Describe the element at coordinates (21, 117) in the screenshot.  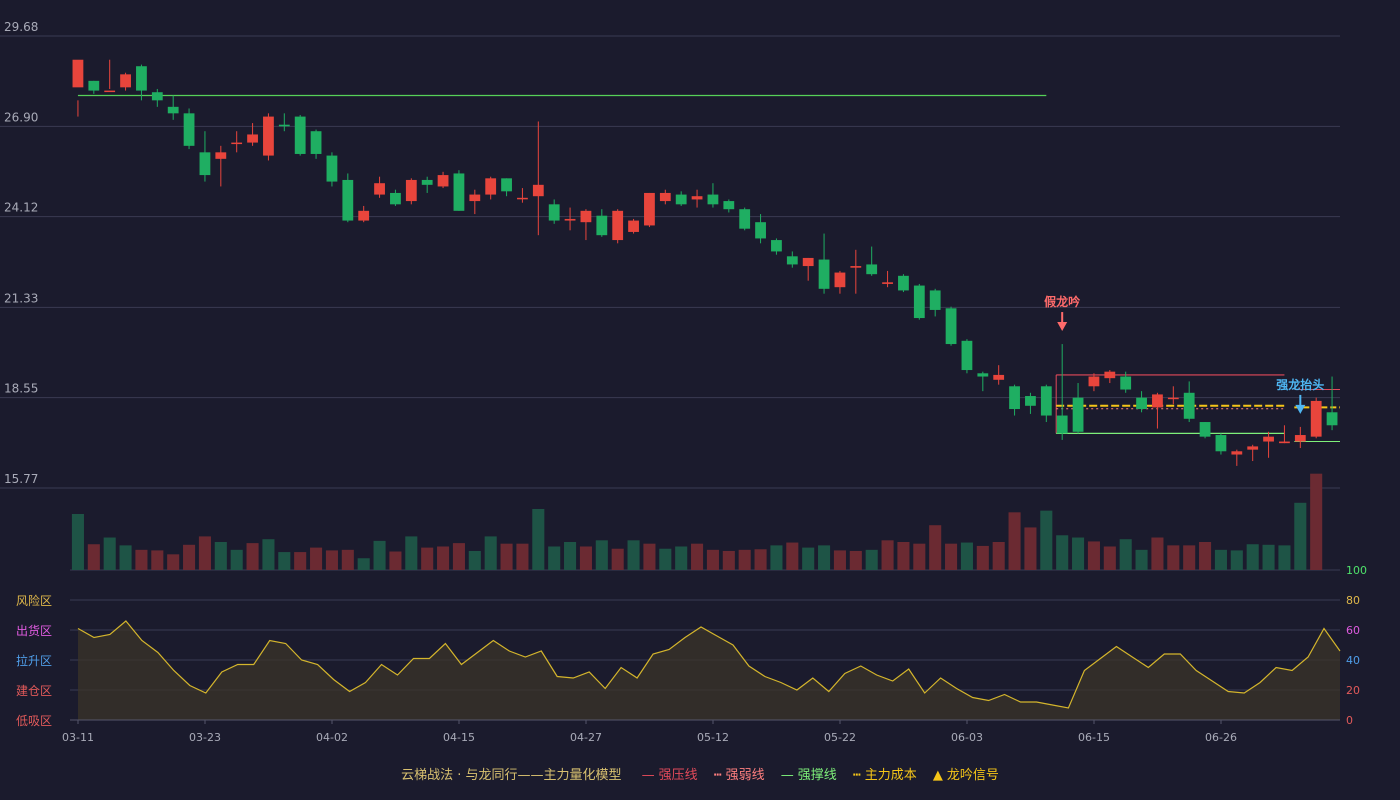
I see `price-tick-label: 26.90` at that location.